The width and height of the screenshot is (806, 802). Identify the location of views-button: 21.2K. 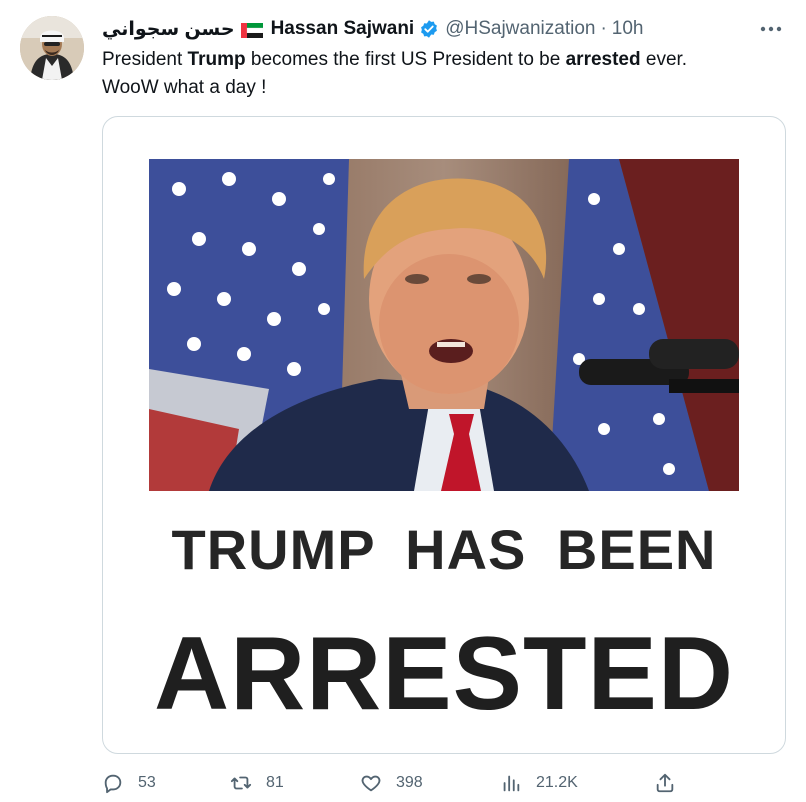
(539, 783).